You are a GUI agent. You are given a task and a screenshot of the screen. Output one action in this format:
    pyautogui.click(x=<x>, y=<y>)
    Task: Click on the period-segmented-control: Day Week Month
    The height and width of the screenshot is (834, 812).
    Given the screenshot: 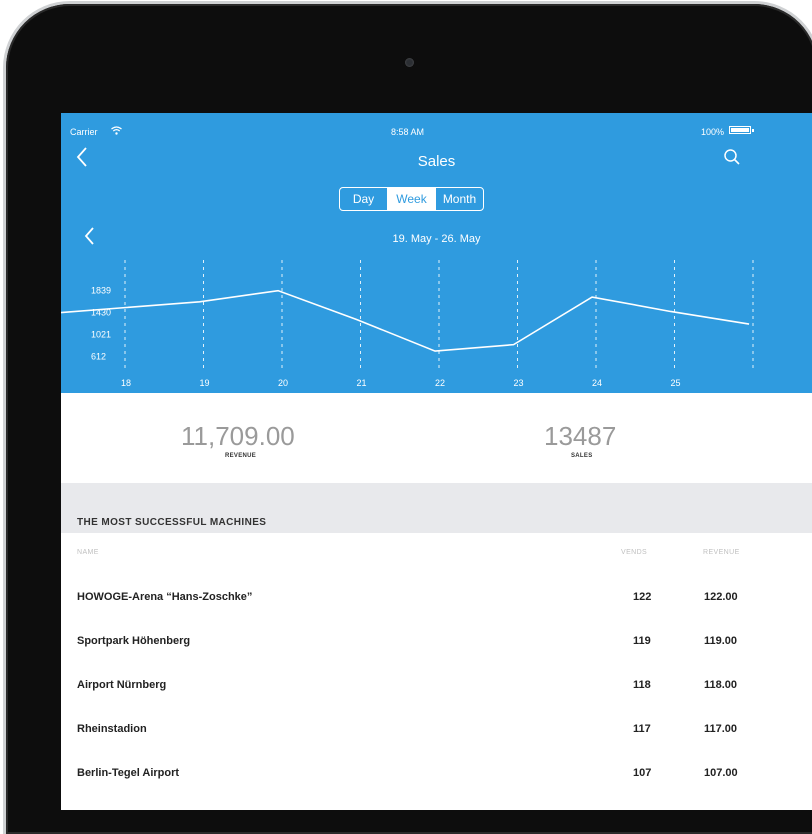 What is the action you would take?
    pyautogui.click(x=411, y=199)
    